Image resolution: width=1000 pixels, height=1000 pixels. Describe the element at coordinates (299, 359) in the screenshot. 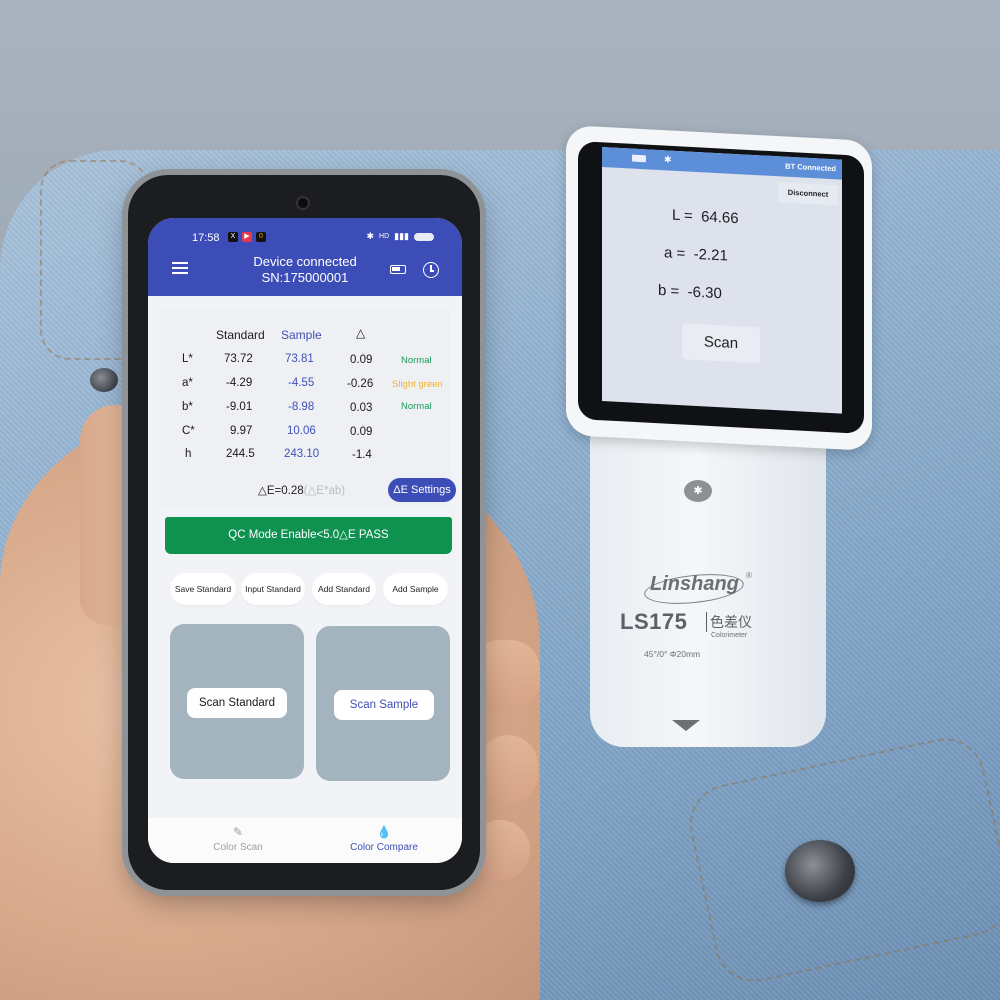

I see `sample-value: 73.81` at that location.